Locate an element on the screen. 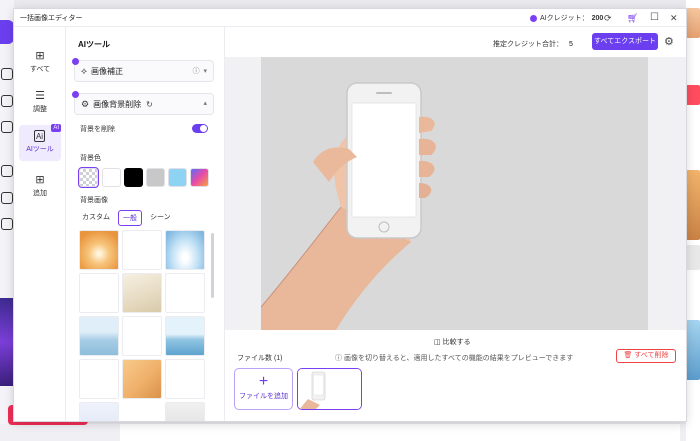  plus-box-icon: ⊞ is located at coordinates (40, 180).